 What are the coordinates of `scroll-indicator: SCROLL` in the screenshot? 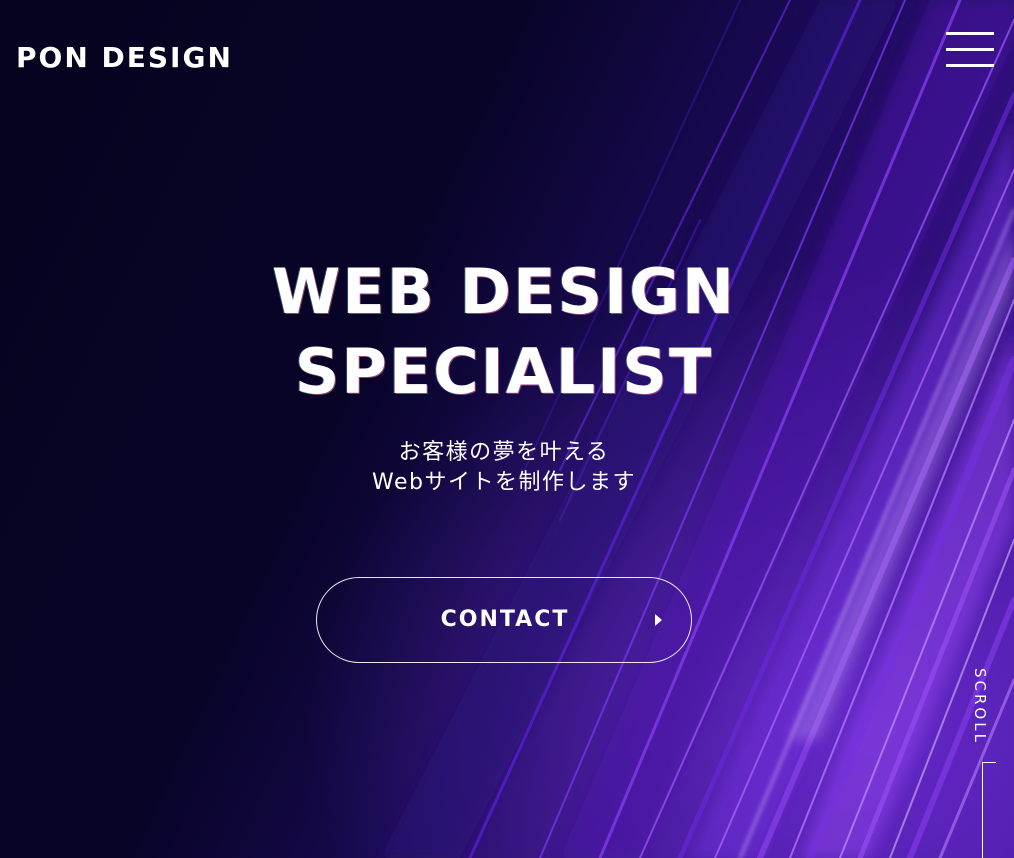 It's located at (981, 763).